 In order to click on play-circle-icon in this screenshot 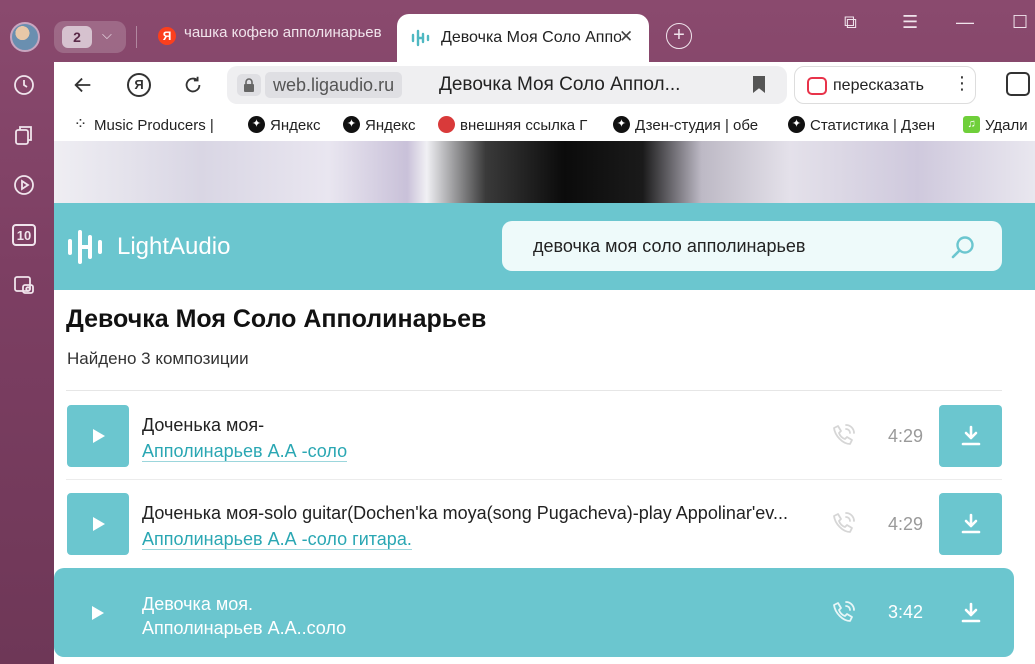, I will do `click(24, 185)`.